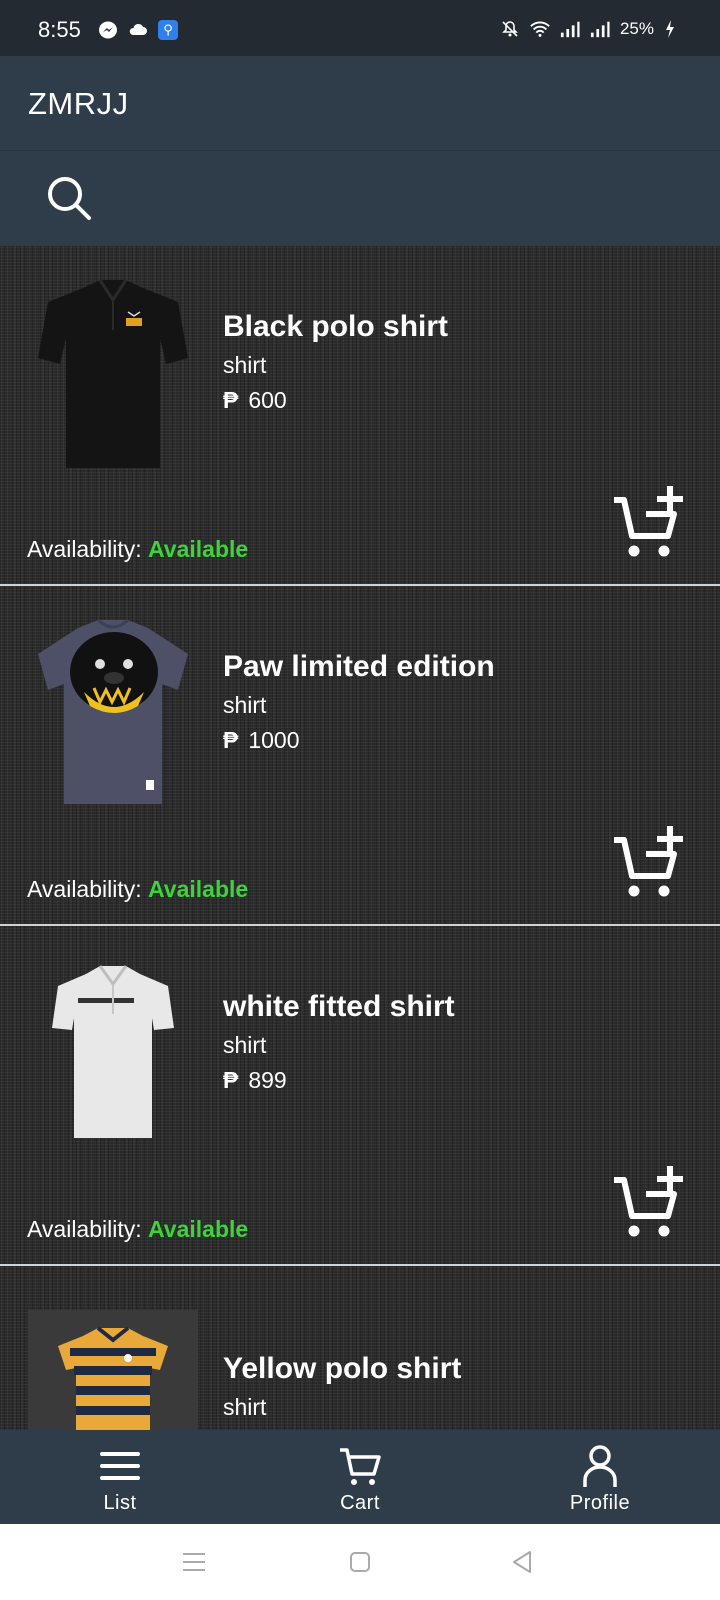 Image resolution: width=720 pixels, height=1600 pixels. I want to click on battery-level: 25%, so click(636, 28).